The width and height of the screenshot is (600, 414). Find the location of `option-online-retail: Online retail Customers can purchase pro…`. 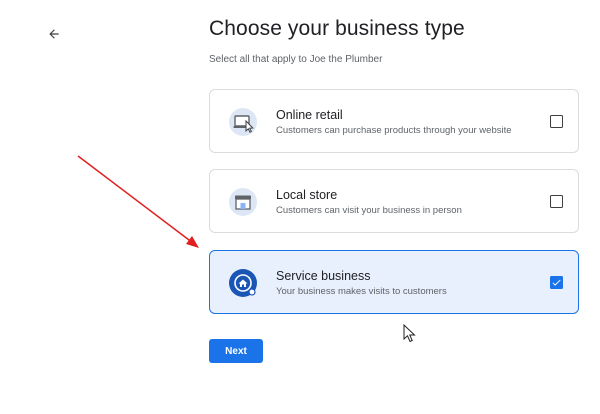

option-online-retail: Online retail Customers can purchase pro… is located at coordinates (394, 121).